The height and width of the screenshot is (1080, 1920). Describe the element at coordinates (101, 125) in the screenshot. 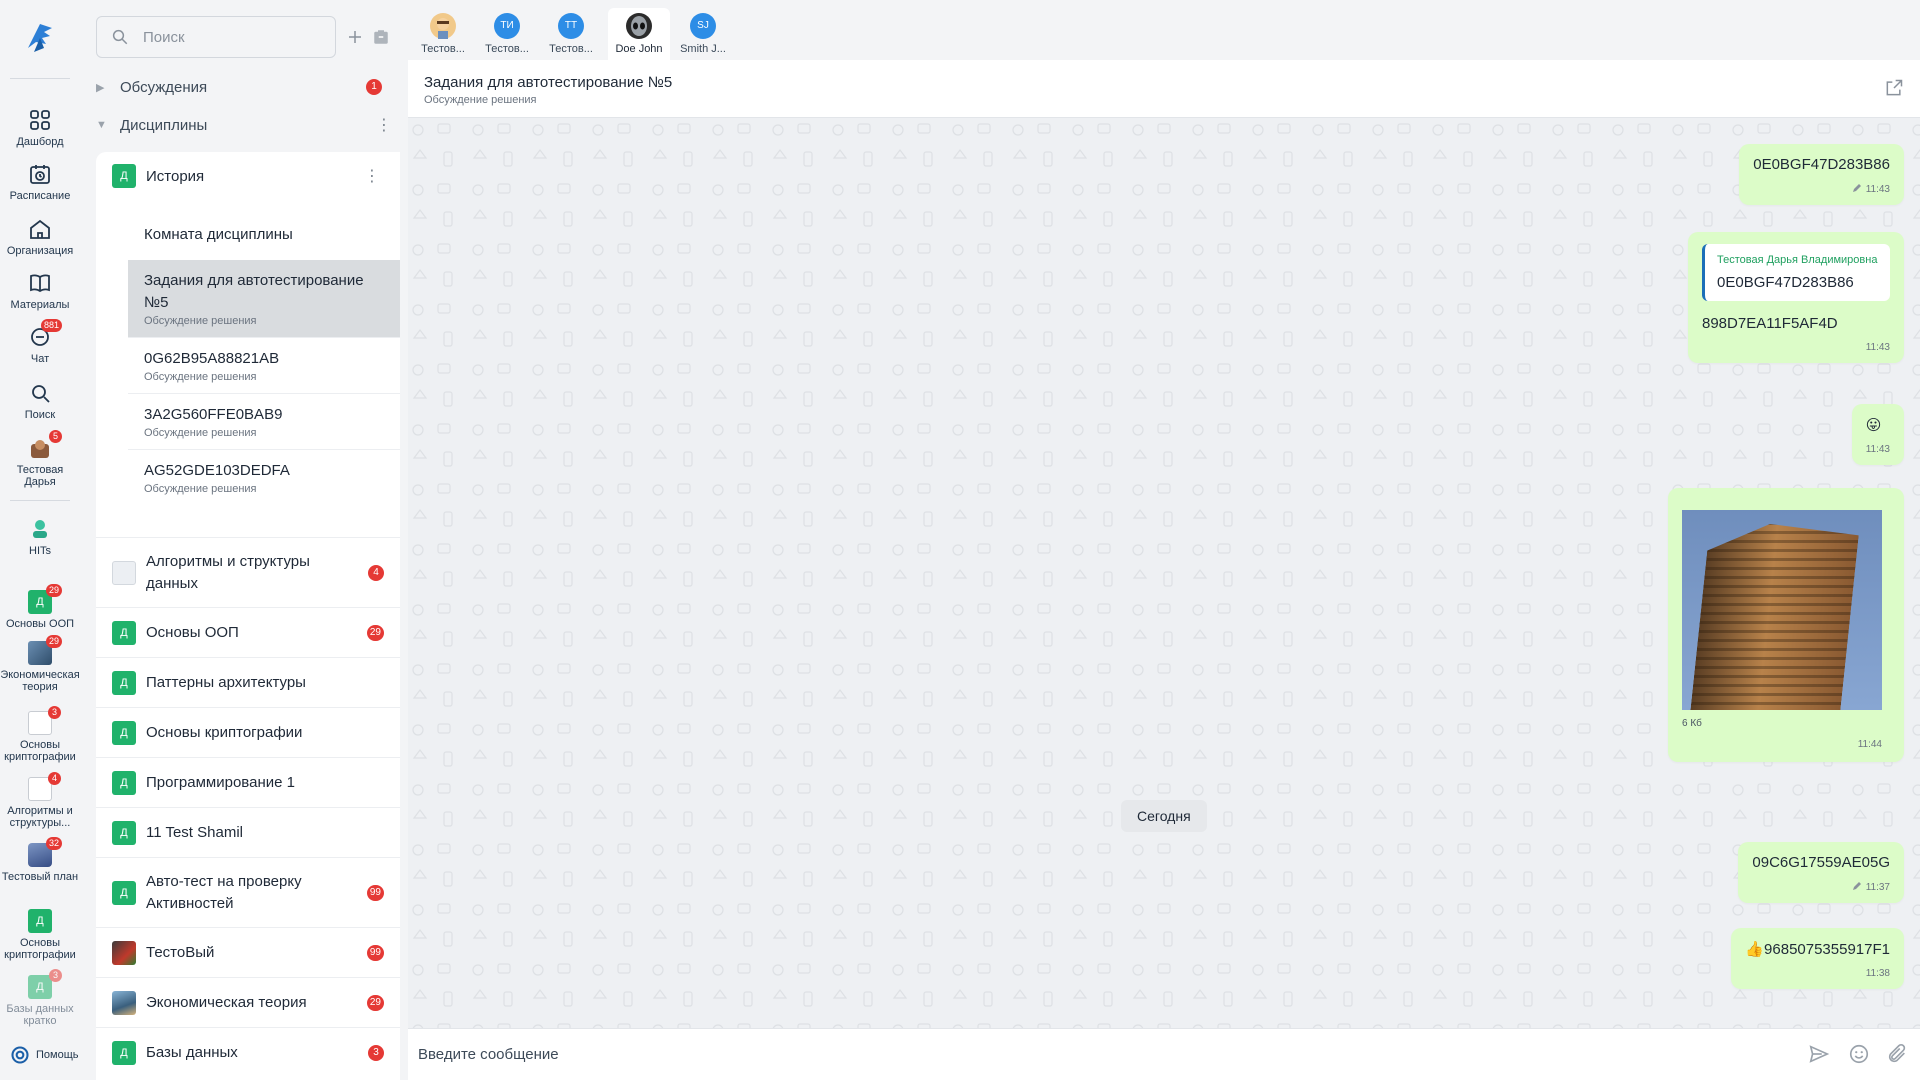

I see `chevron-down-icon: ▼` at that location.